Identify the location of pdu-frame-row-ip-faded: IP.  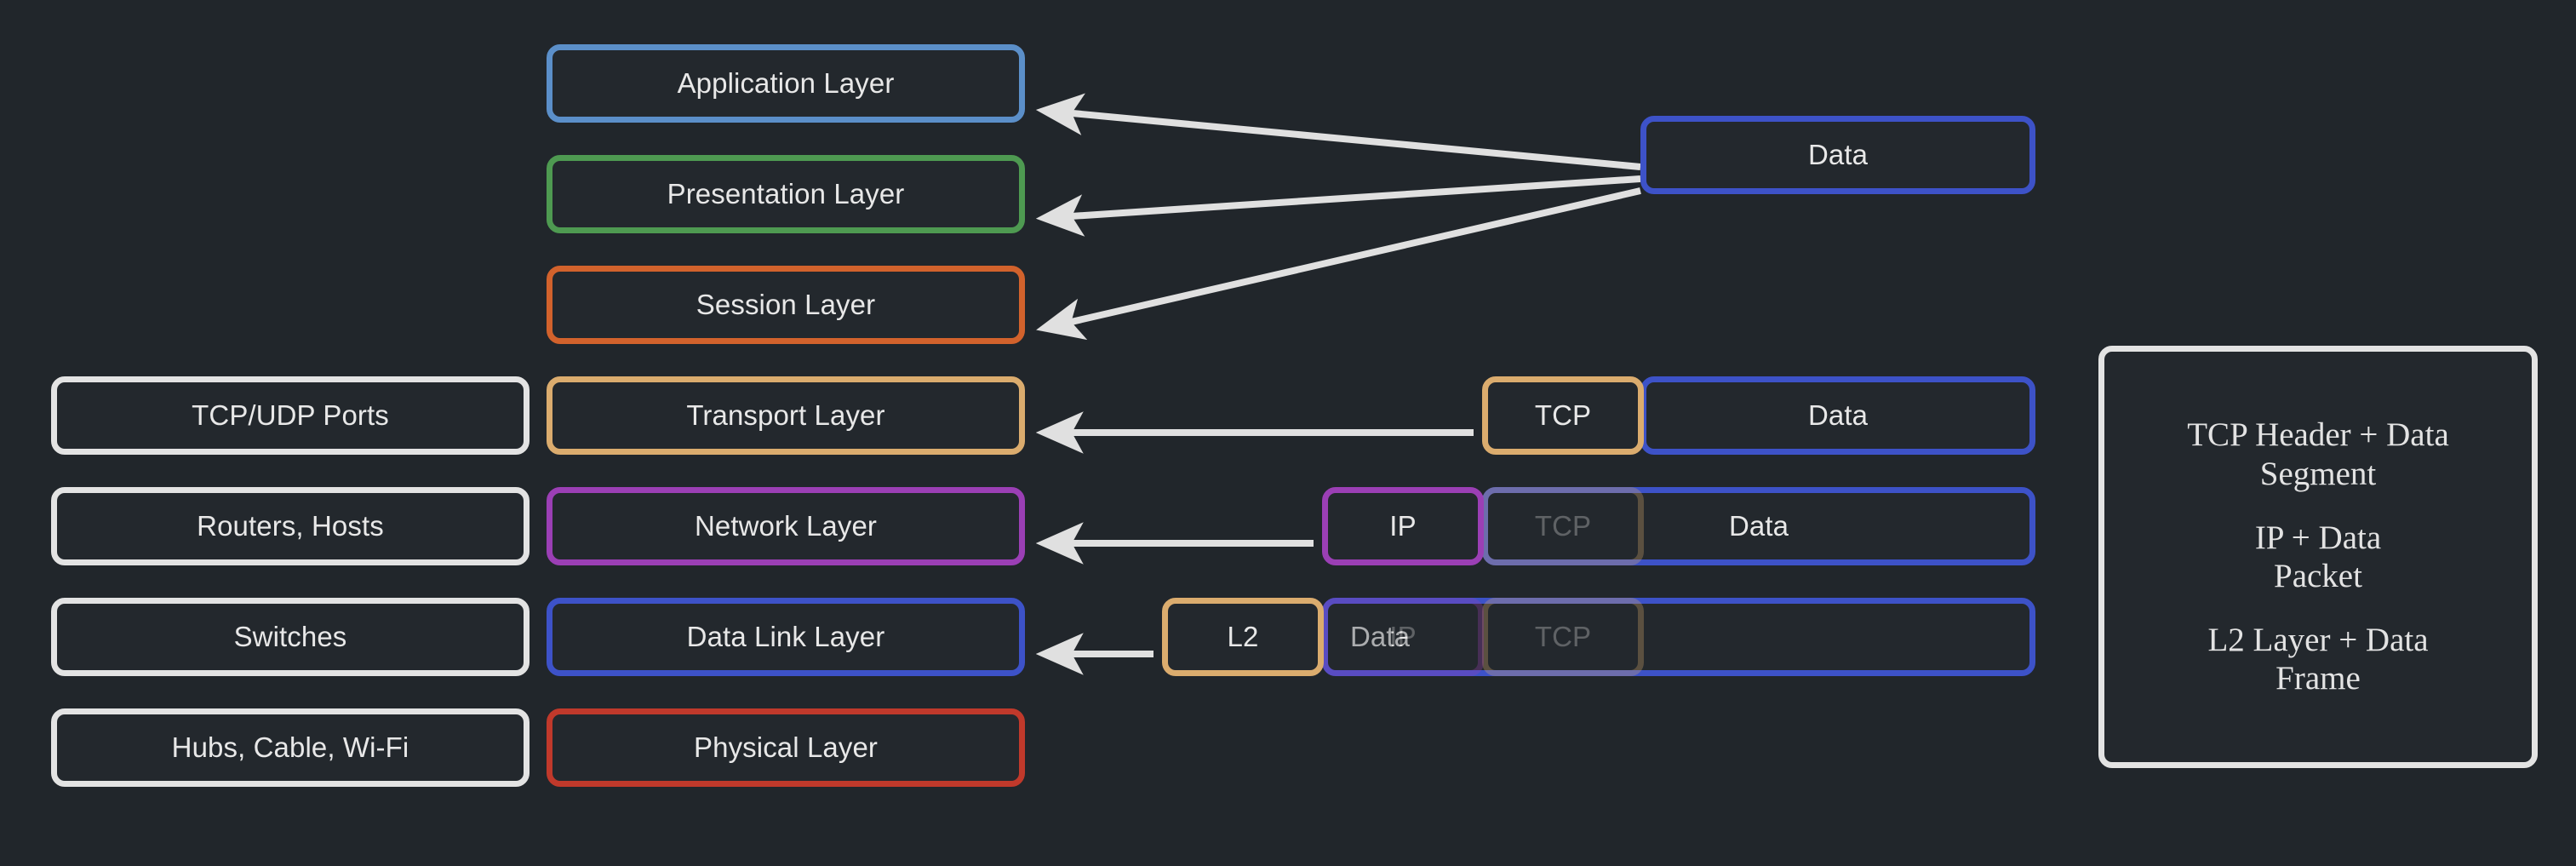
(1403, 637).